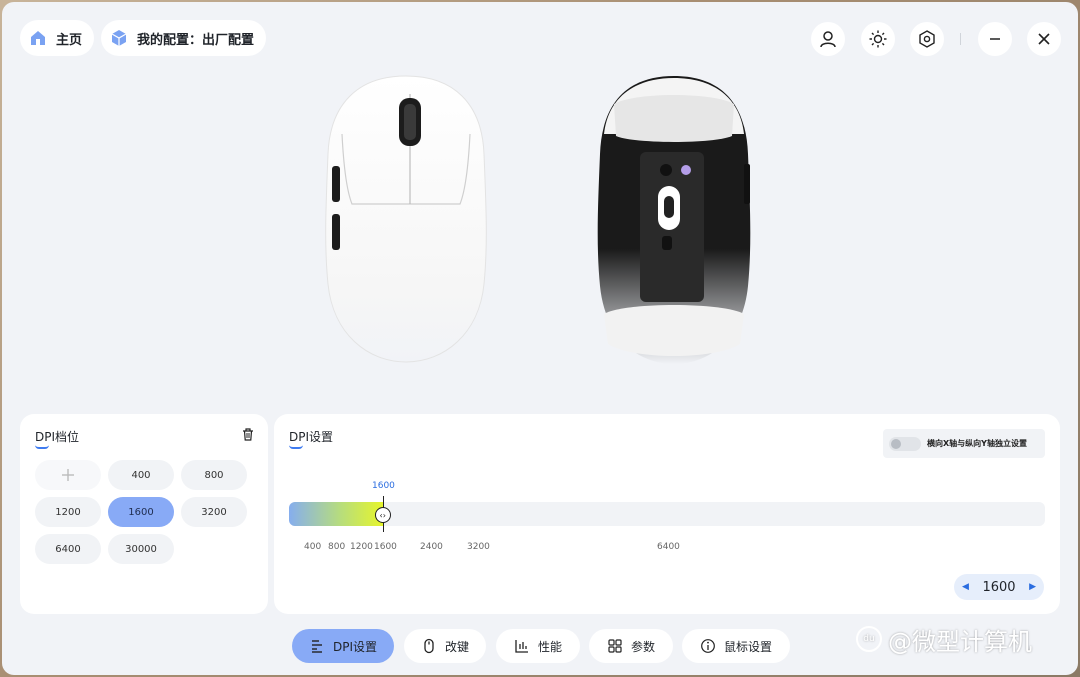 This screenshot has height=677, width=1080. I want to click on dpi-chip-400: 400, so click(141, 475).